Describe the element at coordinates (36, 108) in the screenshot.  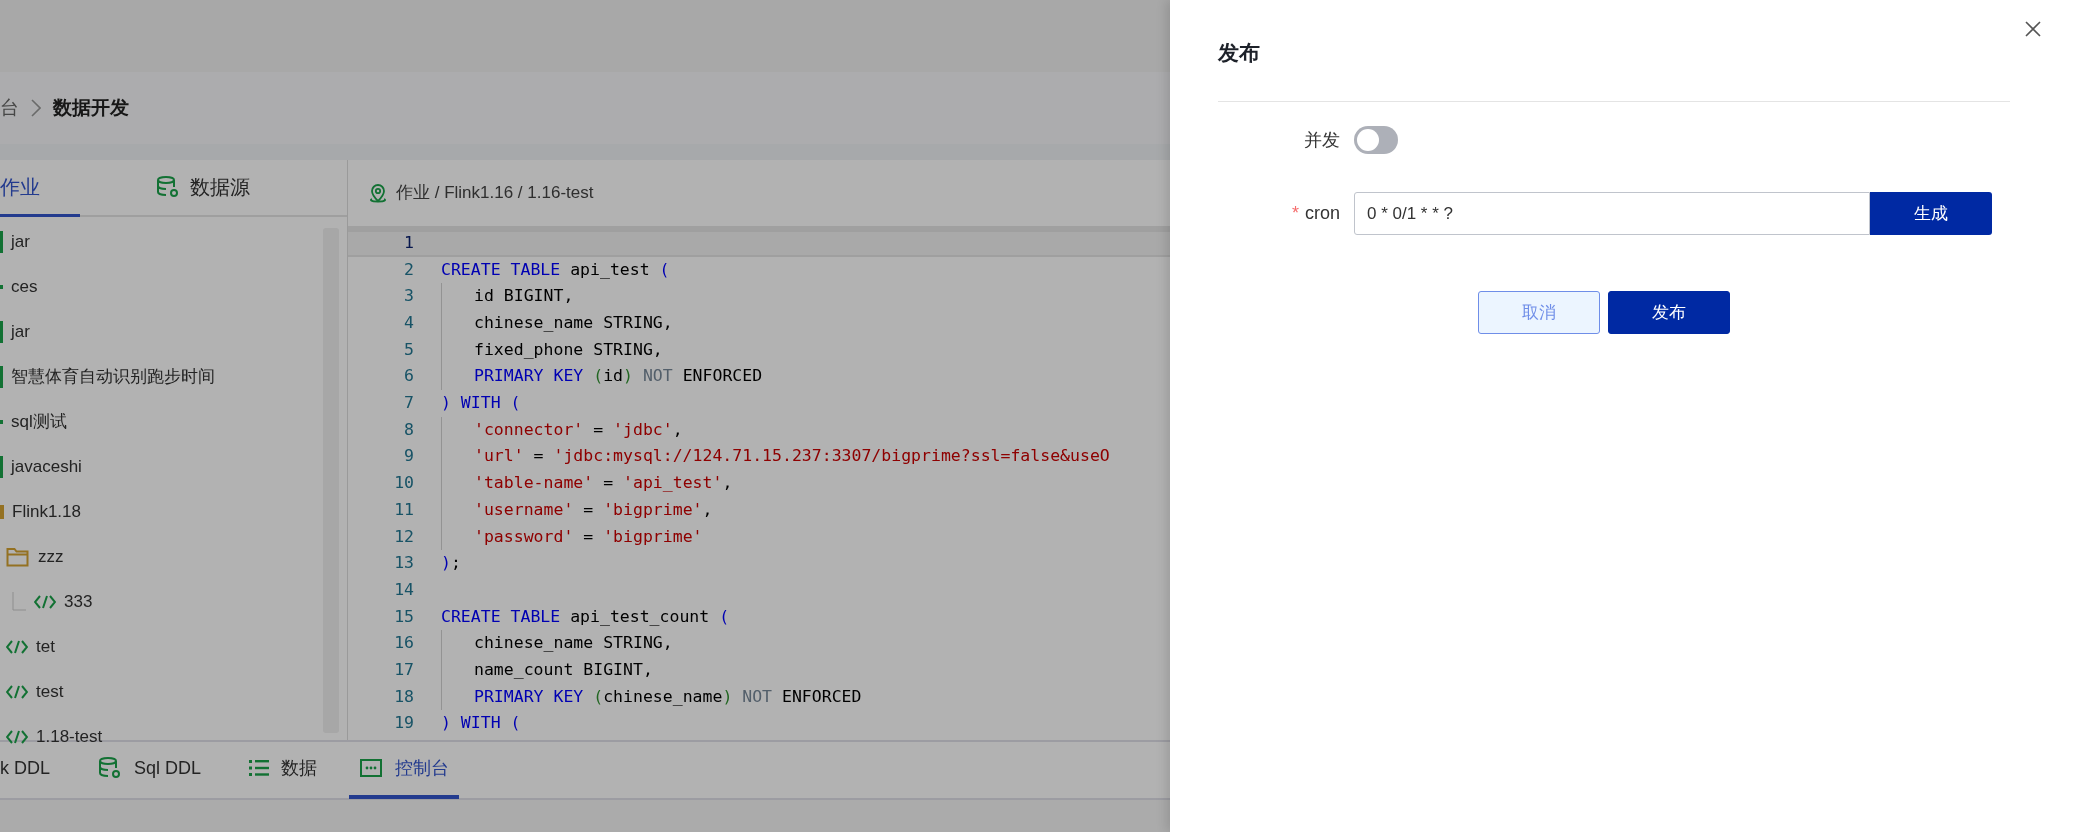
I see `chevron-right-icon` at that location.